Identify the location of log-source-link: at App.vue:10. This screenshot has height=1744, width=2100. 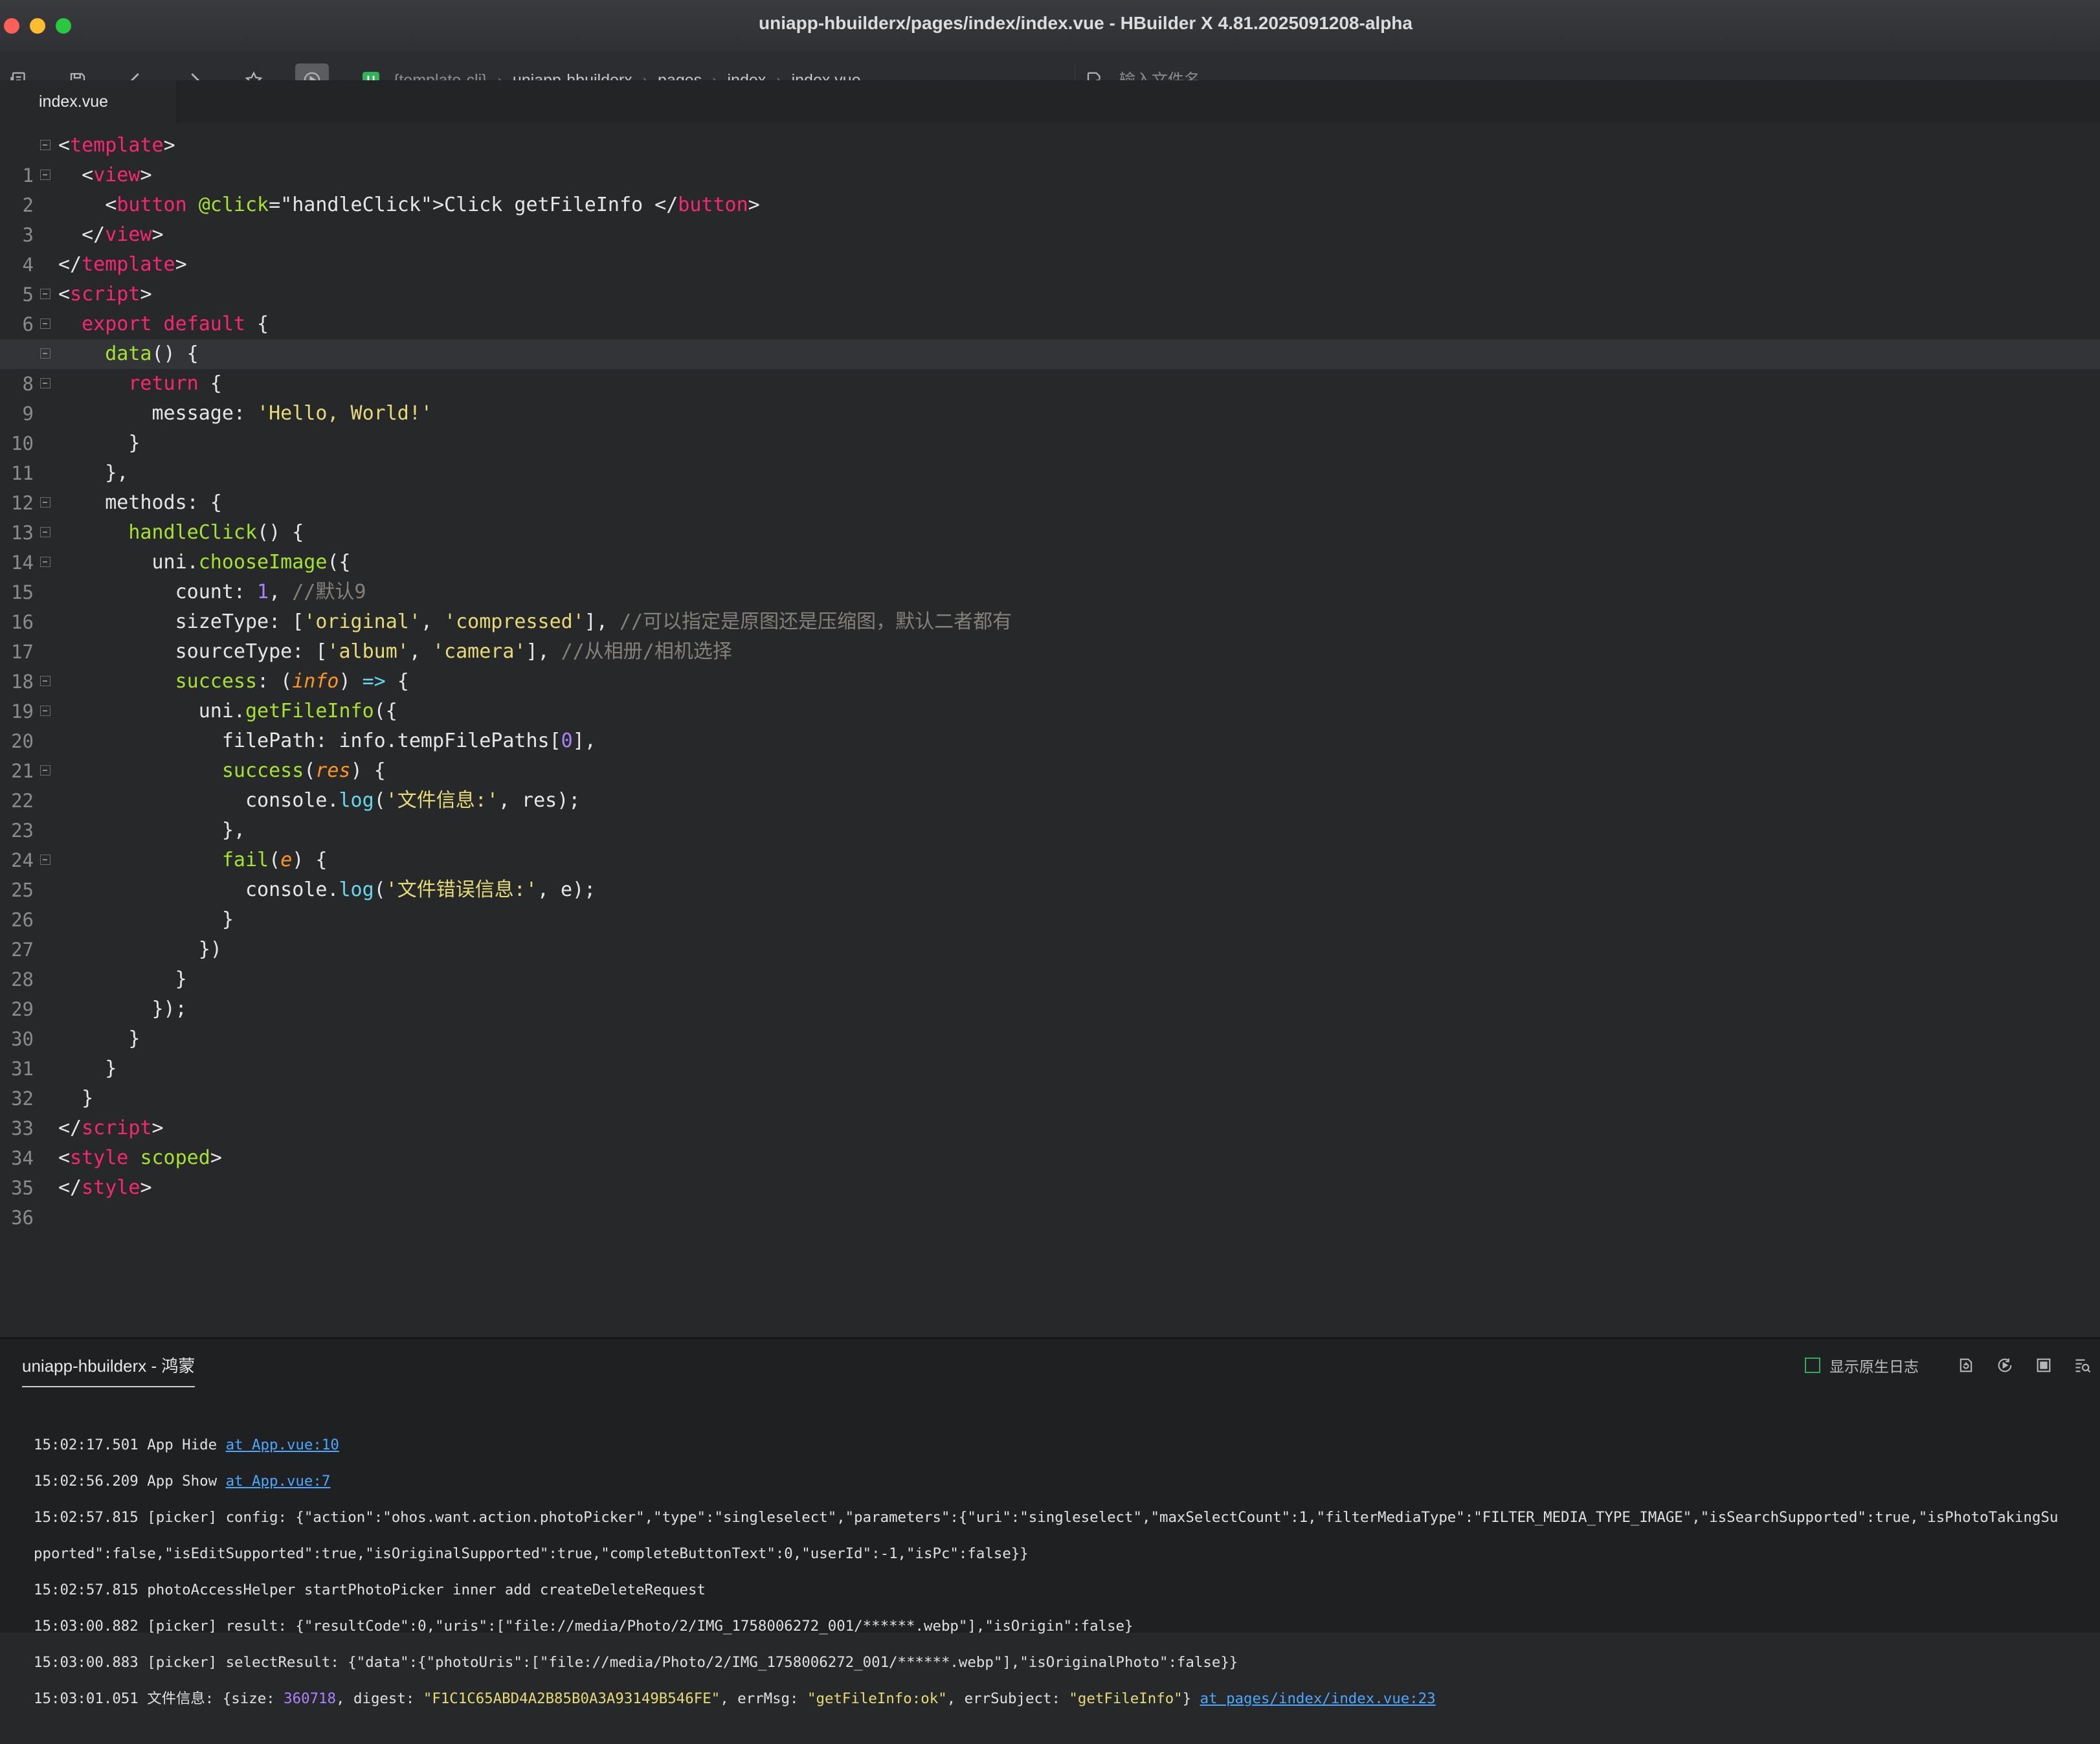
(282, 1445).